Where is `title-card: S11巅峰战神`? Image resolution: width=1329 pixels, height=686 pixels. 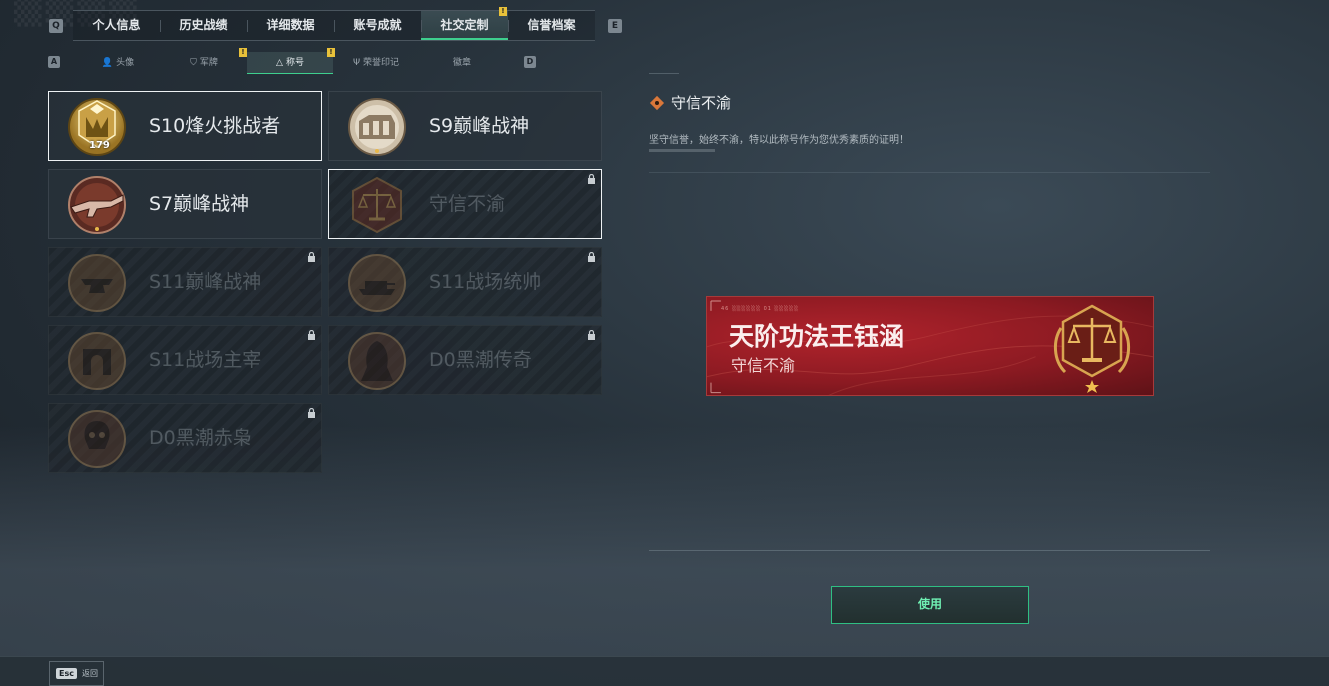 title-card: S11巅峰战神 is located at coordinates (185, 282).